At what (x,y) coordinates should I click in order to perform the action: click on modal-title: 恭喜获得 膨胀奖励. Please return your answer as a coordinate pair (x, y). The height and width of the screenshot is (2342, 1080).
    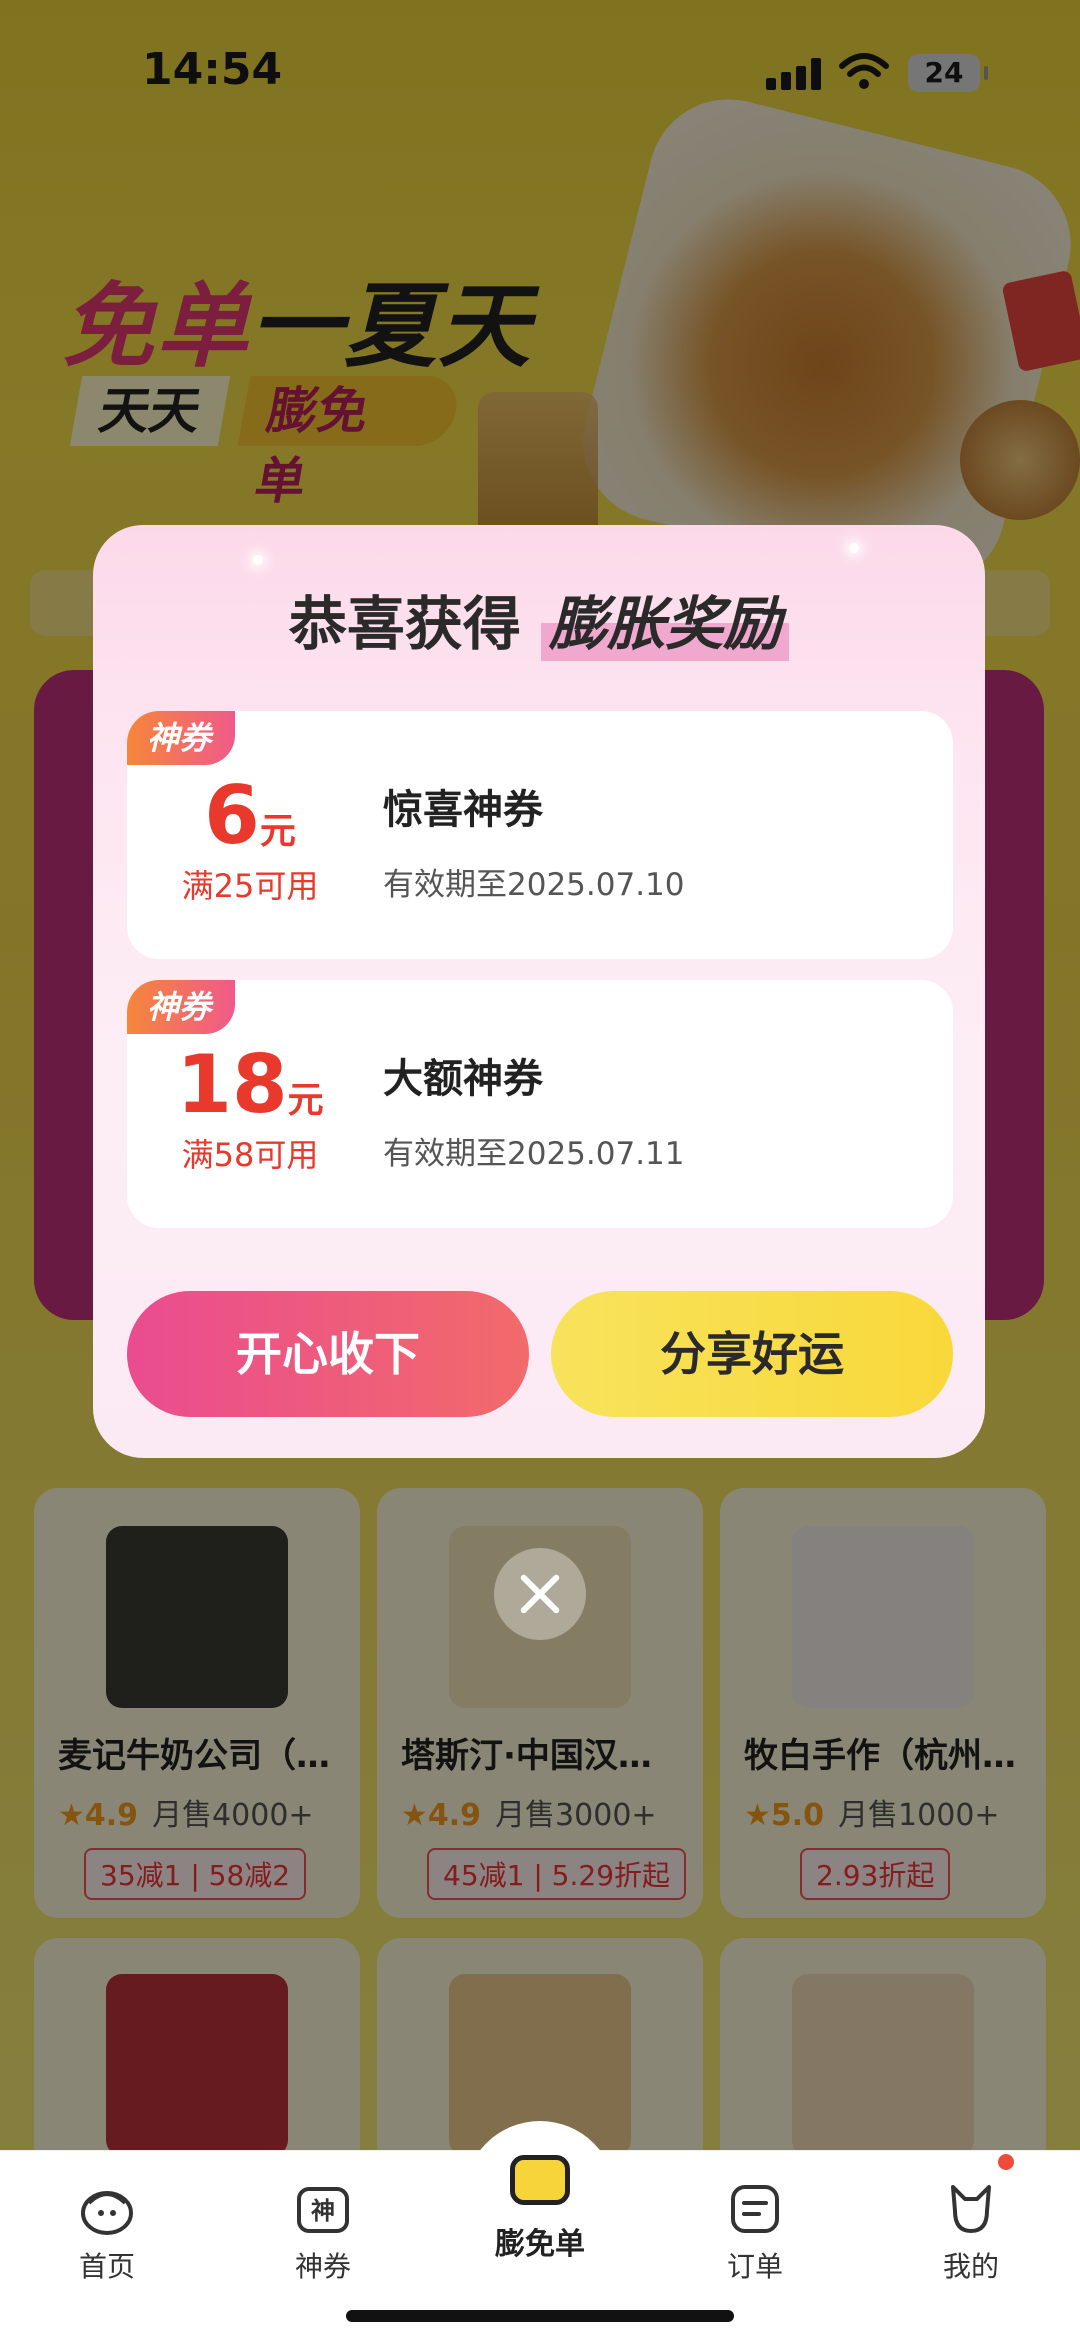
    Looking at the image, I should click on (539, 619).